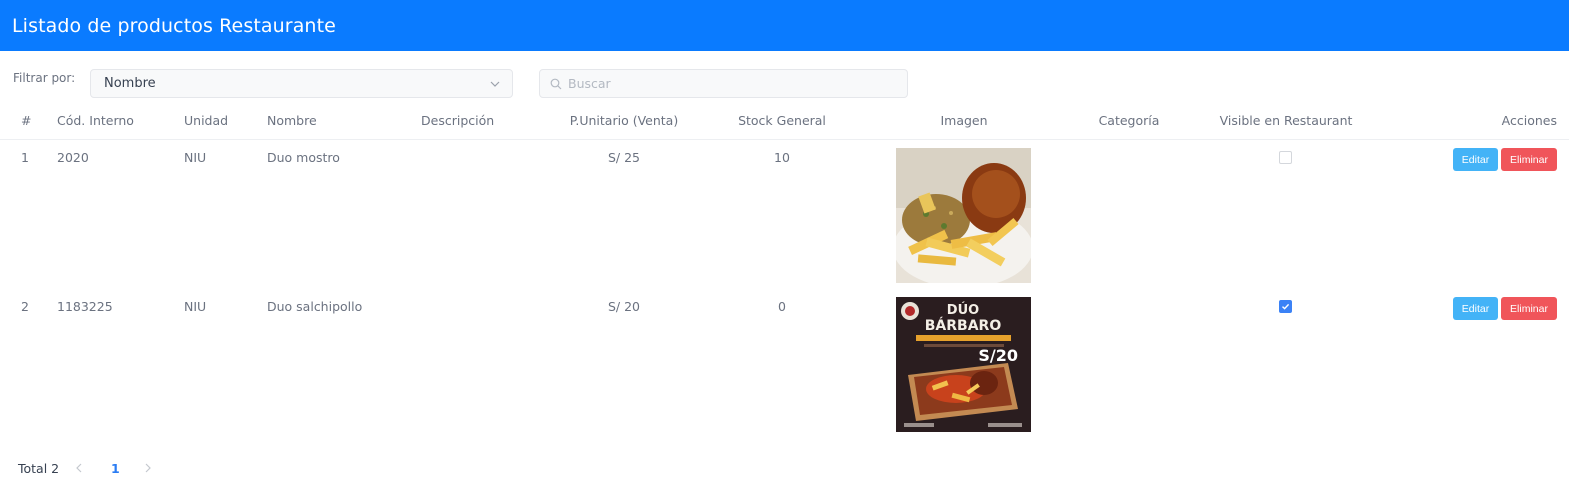  I want to click on col-number: #, so click(26, 120).